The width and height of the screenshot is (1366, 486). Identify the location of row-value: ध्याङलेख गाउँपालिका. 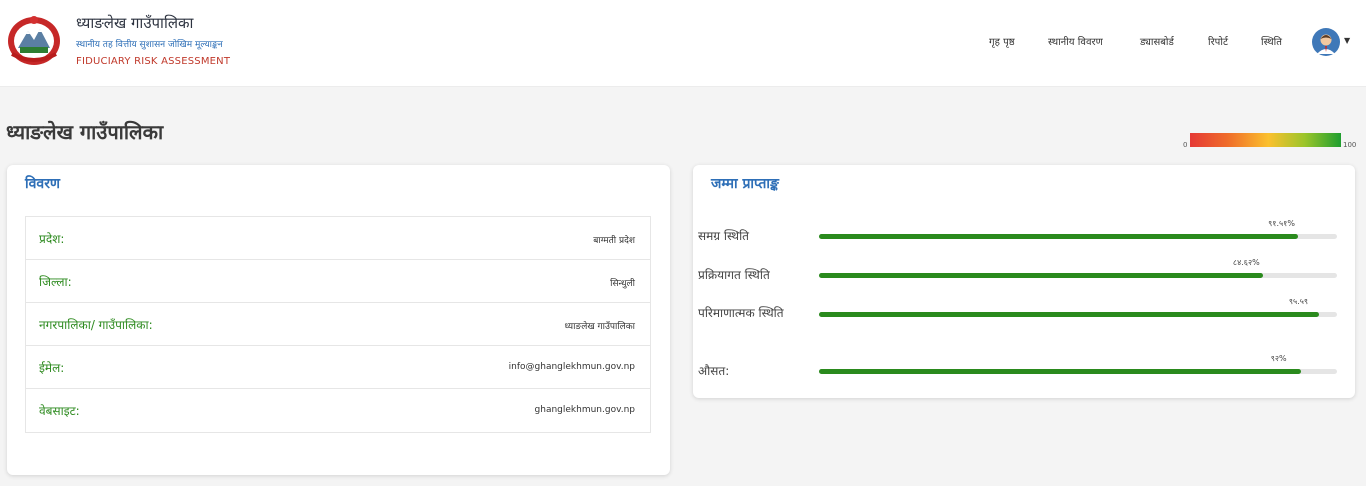
(599, 327).